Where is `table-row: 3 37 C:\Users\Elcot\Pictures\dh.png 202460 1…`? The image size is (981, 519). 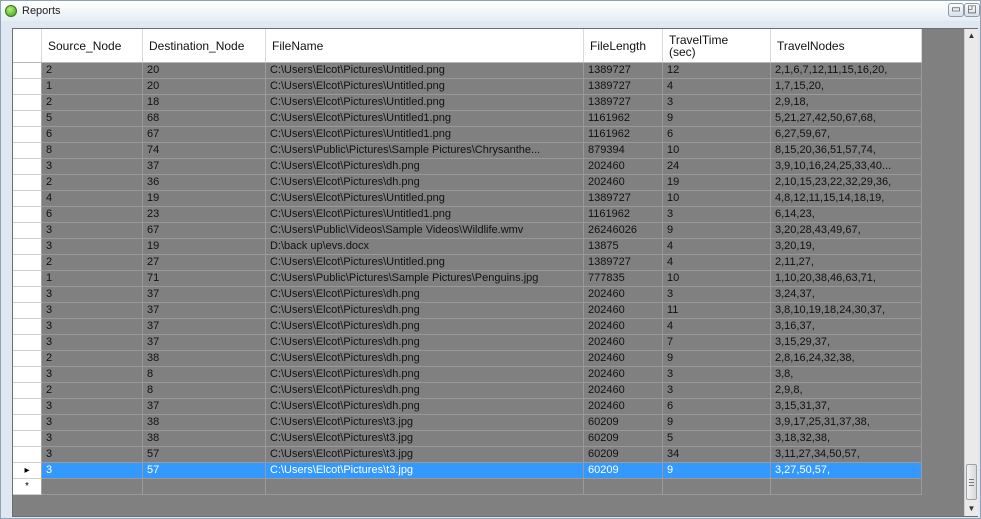 table-row: 3 37 C:\Users\Elcot\Pictures\dh.png 202460 1… is located at coordinates (467, 311).